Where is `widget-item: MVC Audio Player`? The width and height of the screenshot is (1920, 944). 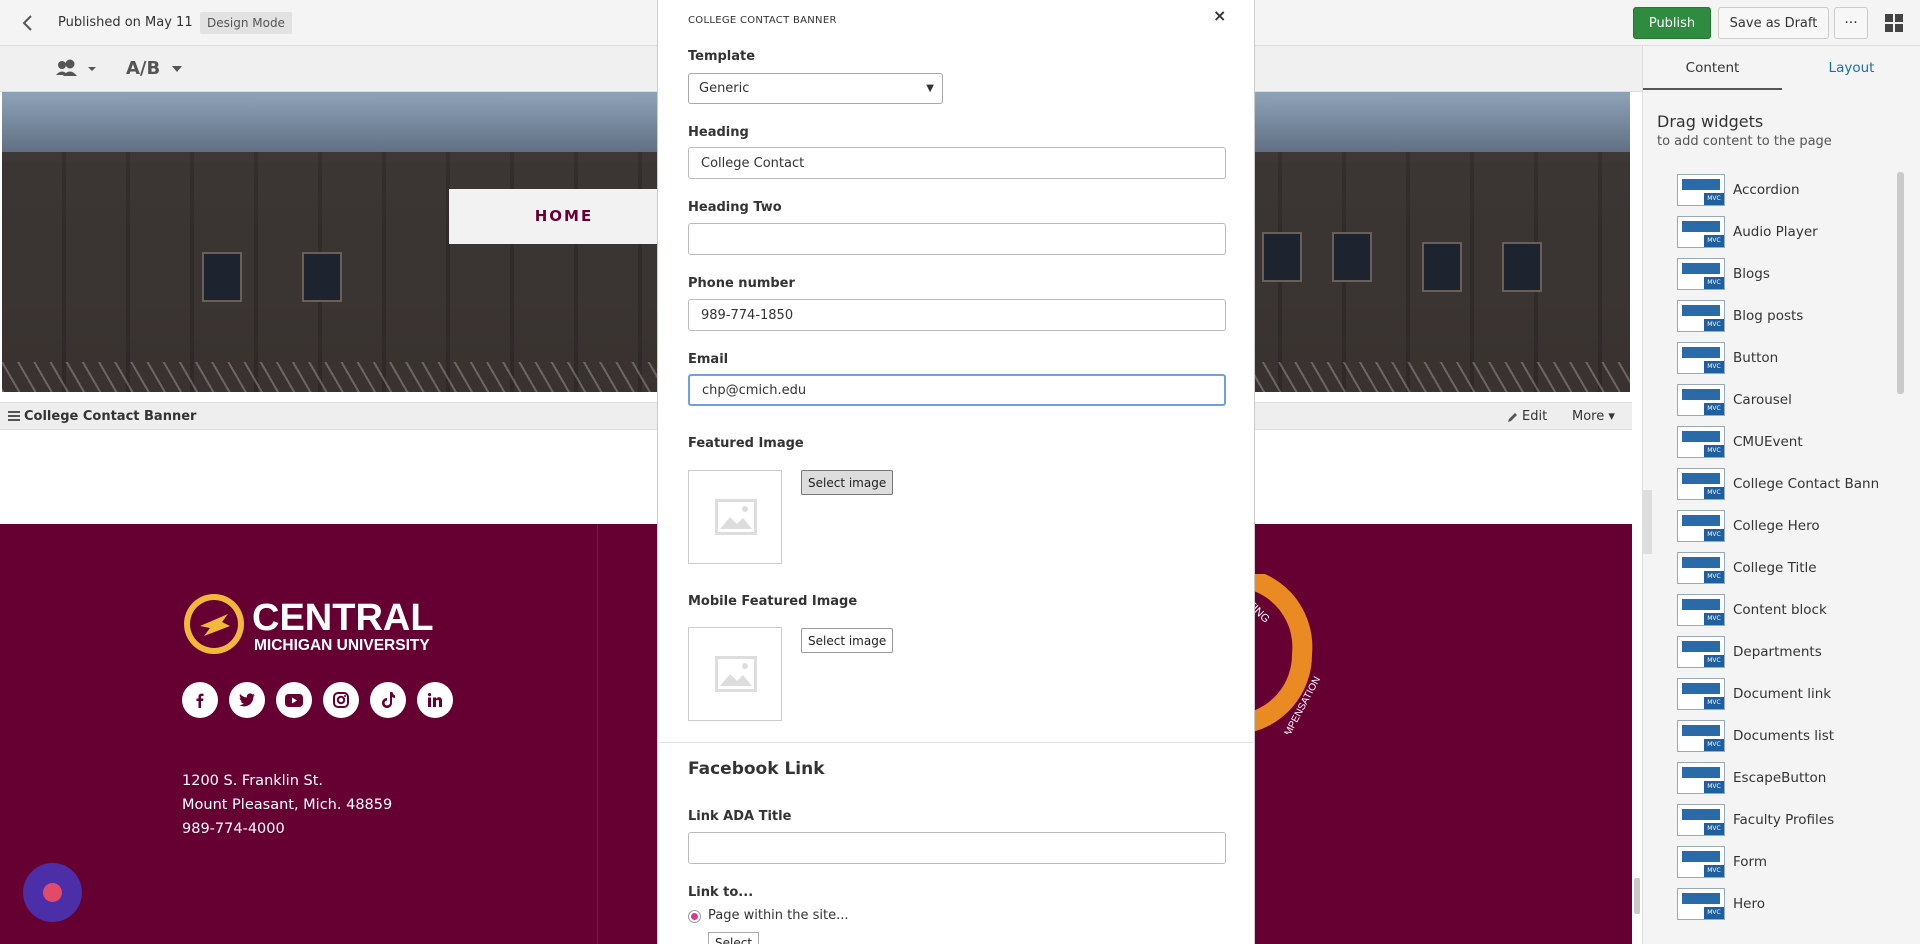
widget-item: MVC Audio Player is located at coordinates (1782, 233).